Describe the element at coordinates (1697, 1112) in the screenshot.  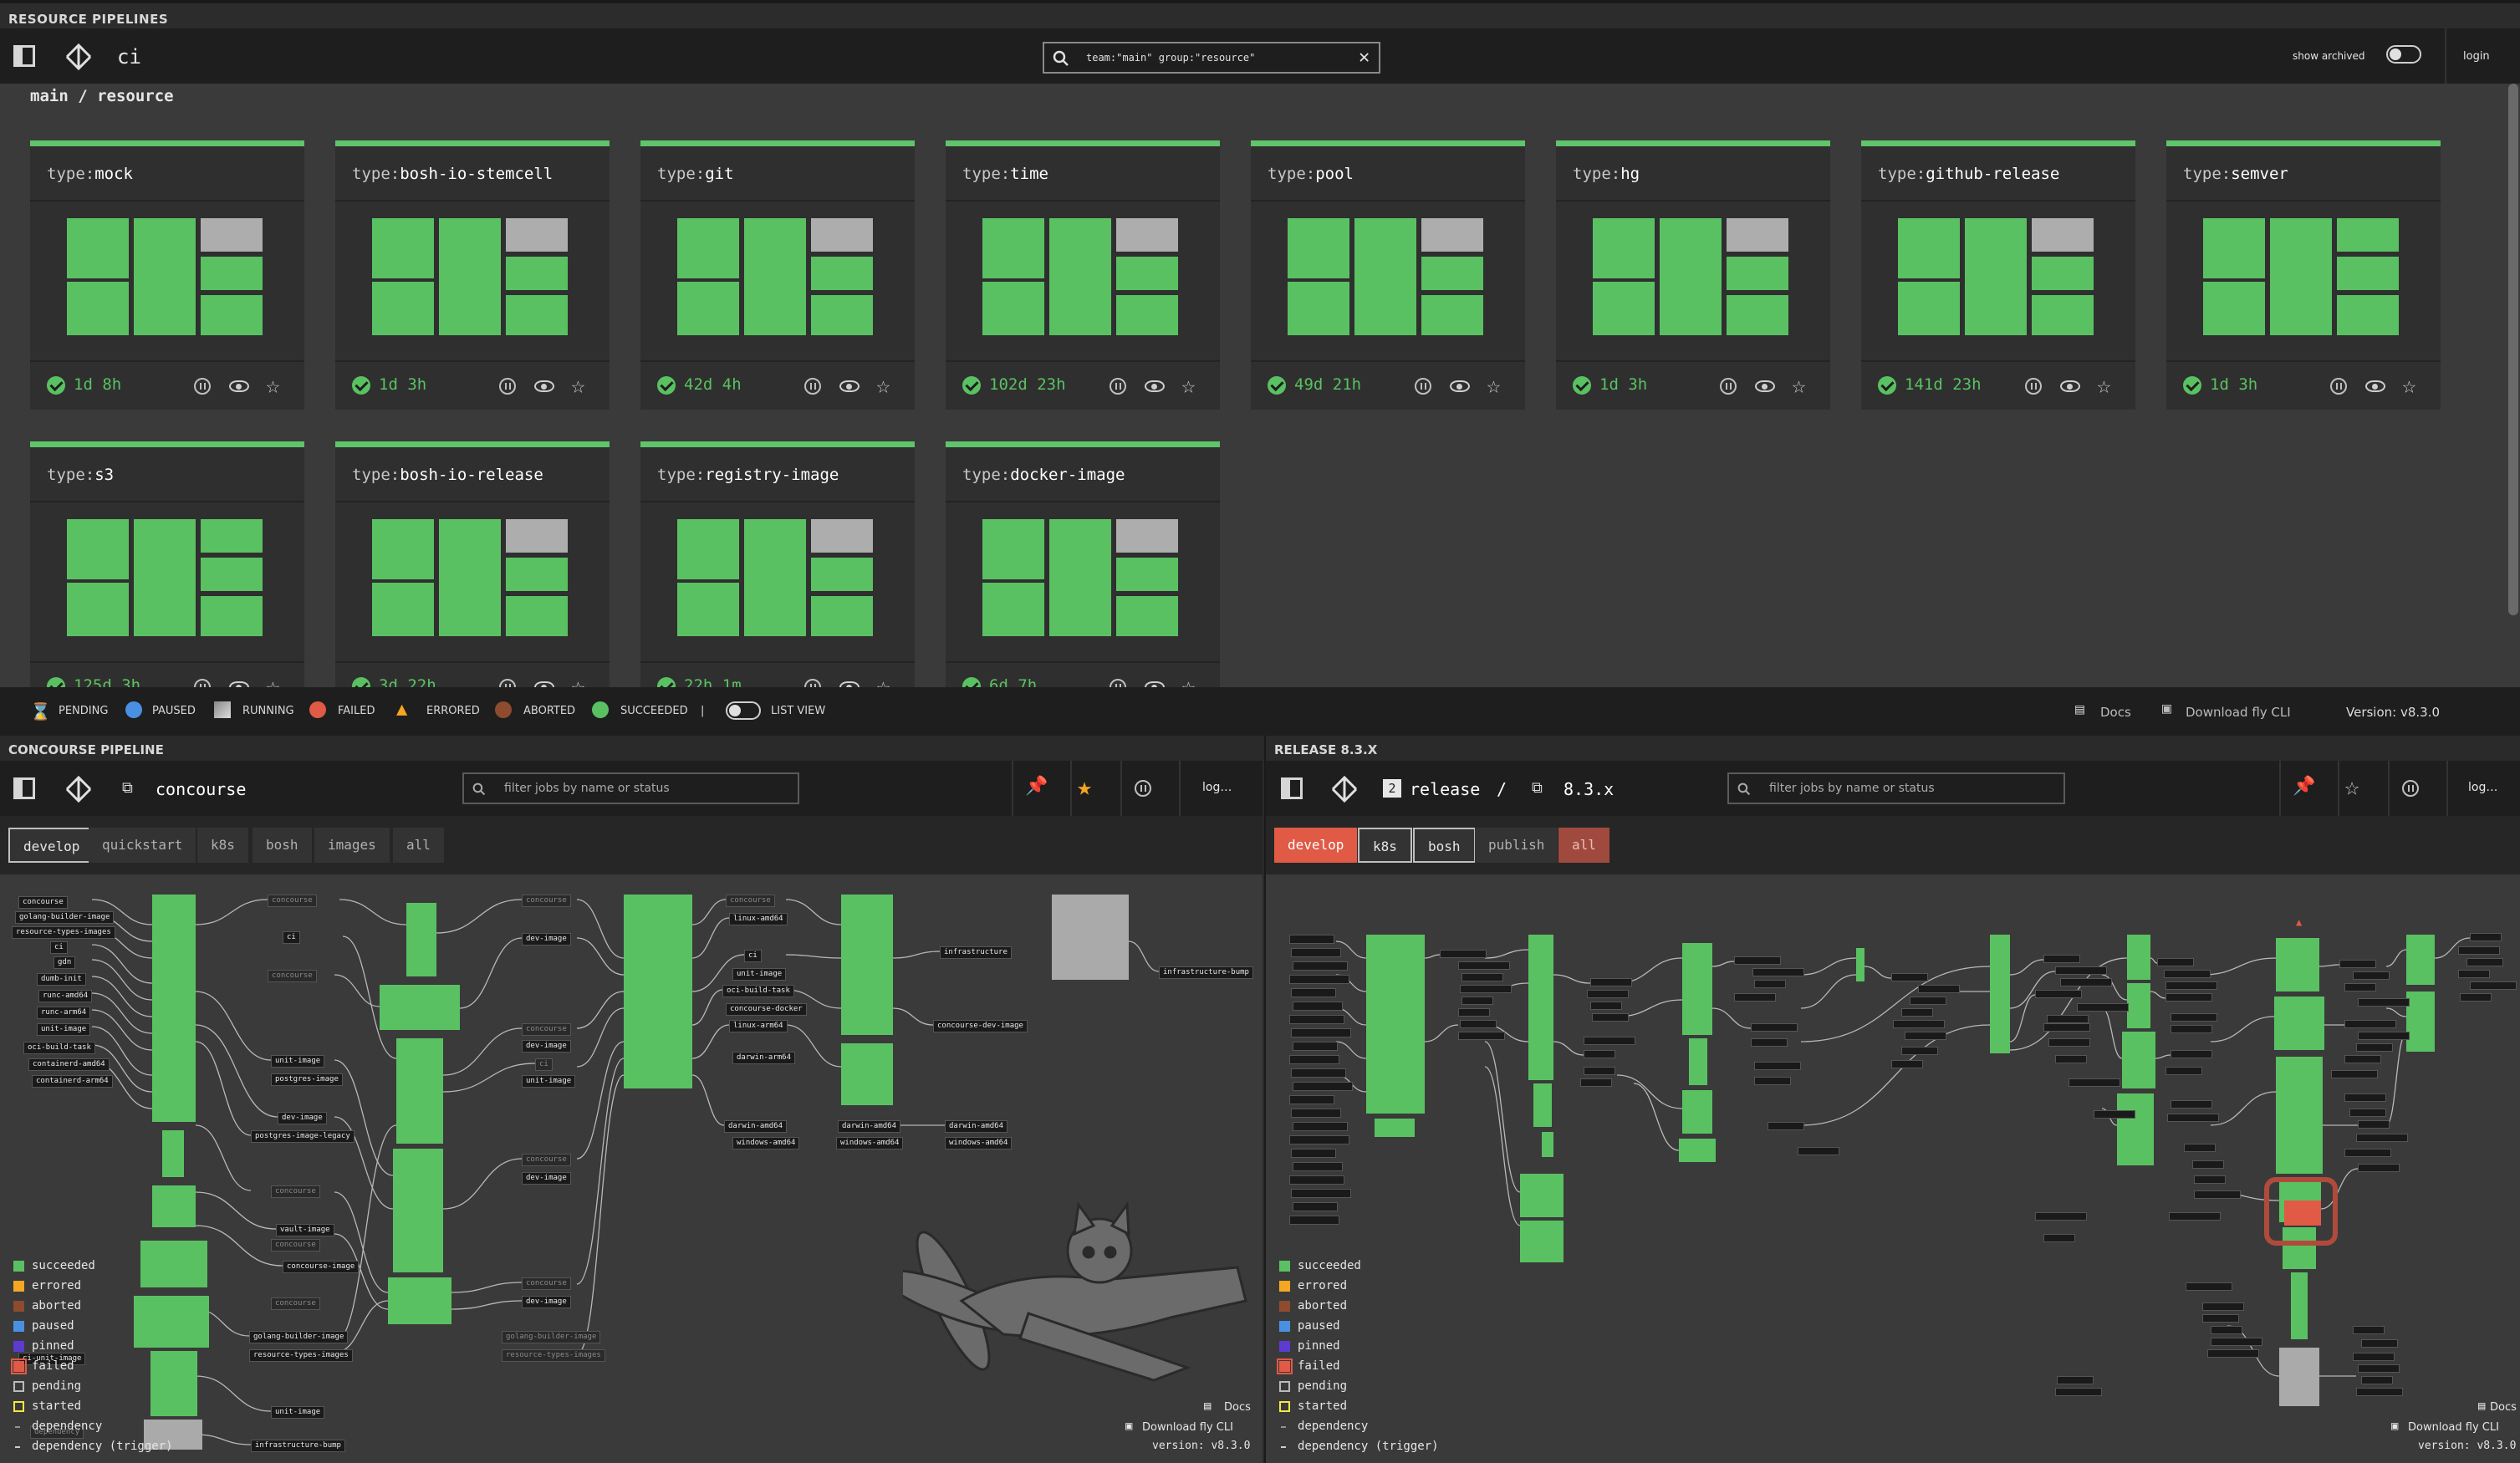
I see `job-mid-c` at that location.